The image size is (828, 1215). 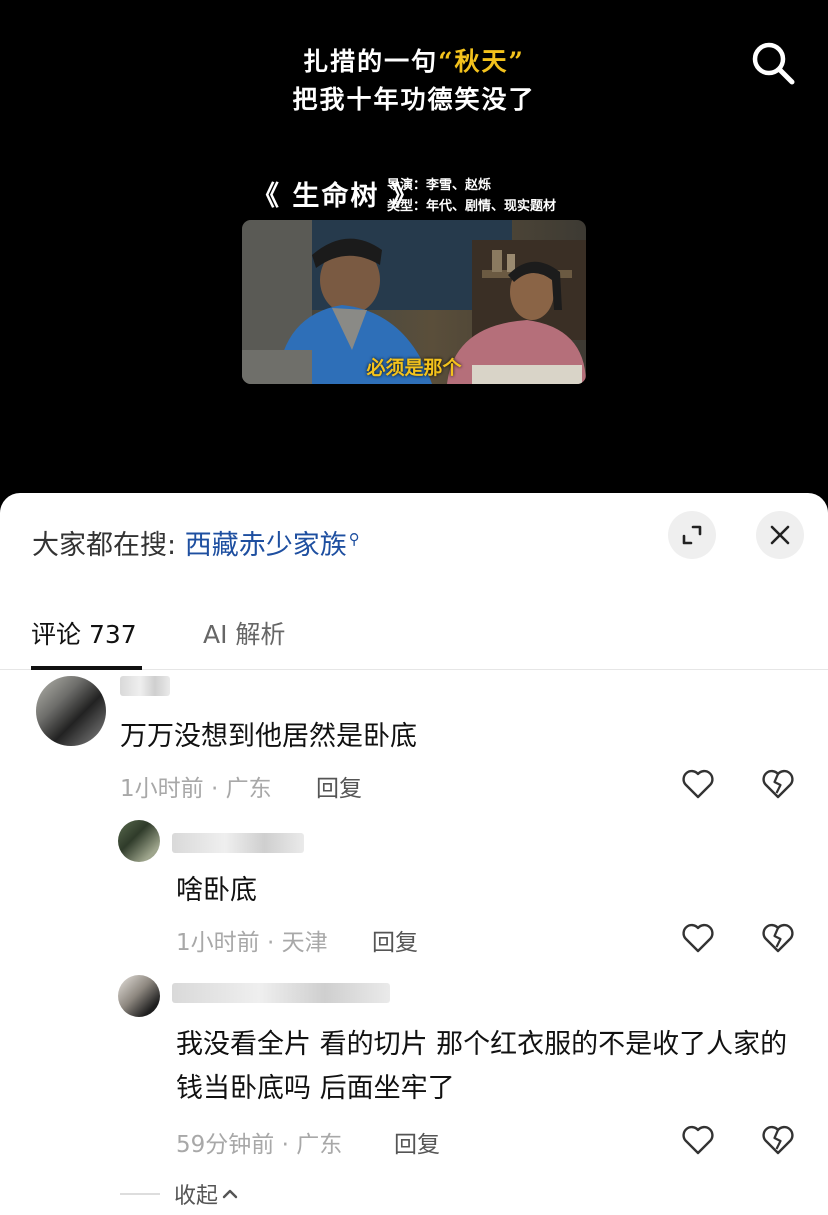 I want to click on chevron-up-icon, so click(x=230, y=1194).